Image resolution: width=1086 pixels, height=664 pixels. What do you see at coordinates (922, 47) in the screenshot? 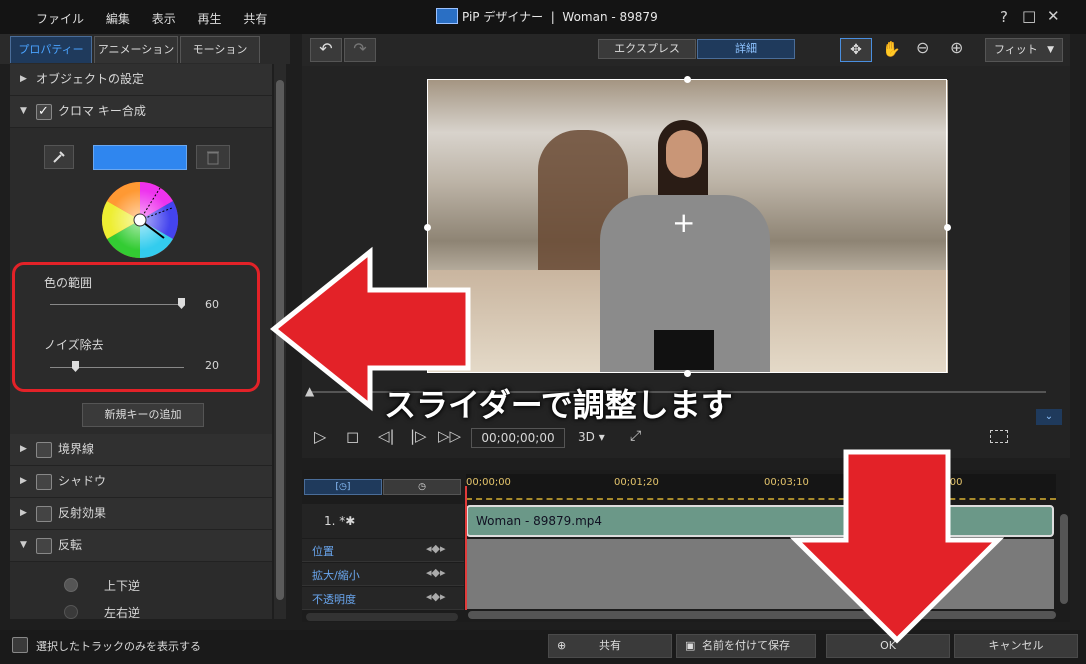
I see `zoom-out-icon: ⊖` at bounding box center [922, 47].